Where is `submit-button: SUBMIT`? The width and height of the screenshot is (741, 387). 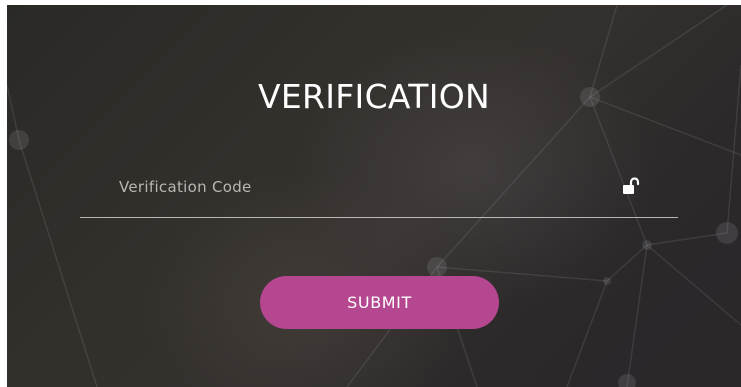
submit-button: SUBMIT is located at coordinates (379, 302).